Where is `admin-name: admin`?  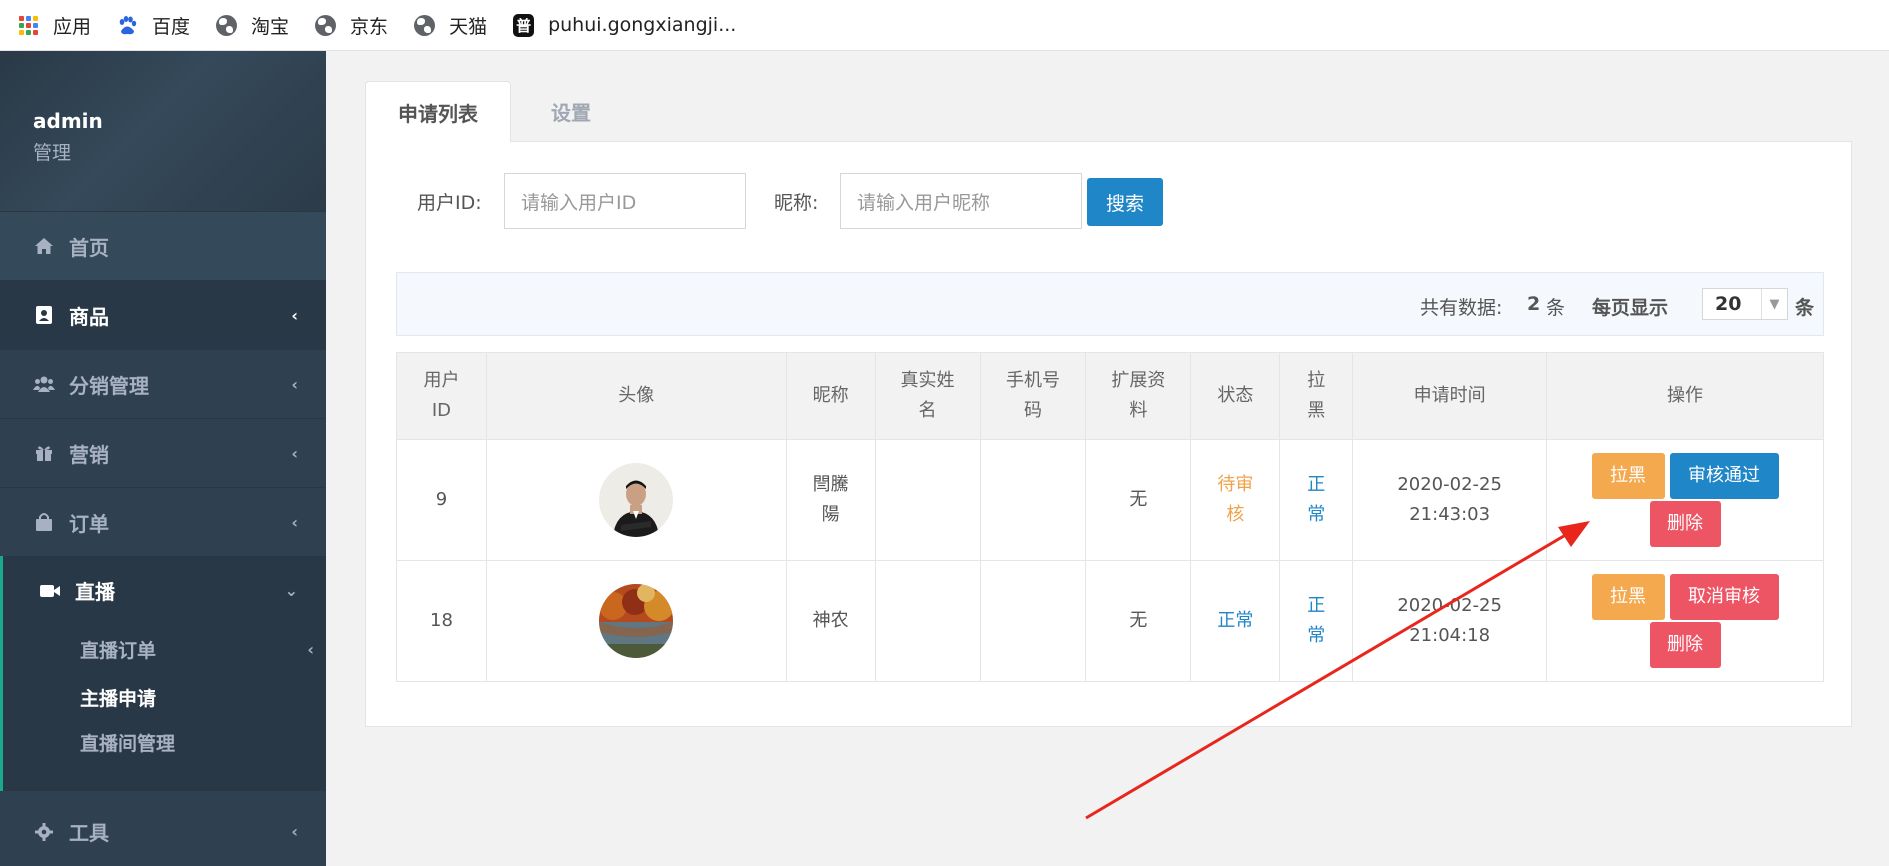
admin-name: admin is located at coordinates (179, 121).